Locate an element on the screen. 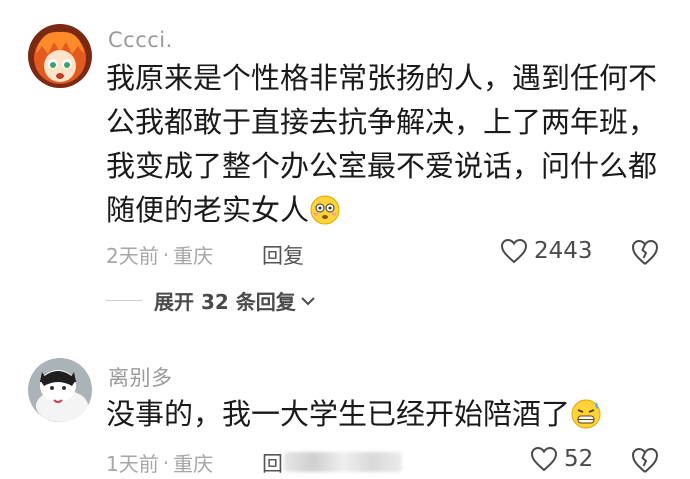  comment-text: 没事的，我一大学生已经开始陪酒了 is located at coordinates (386, 417).